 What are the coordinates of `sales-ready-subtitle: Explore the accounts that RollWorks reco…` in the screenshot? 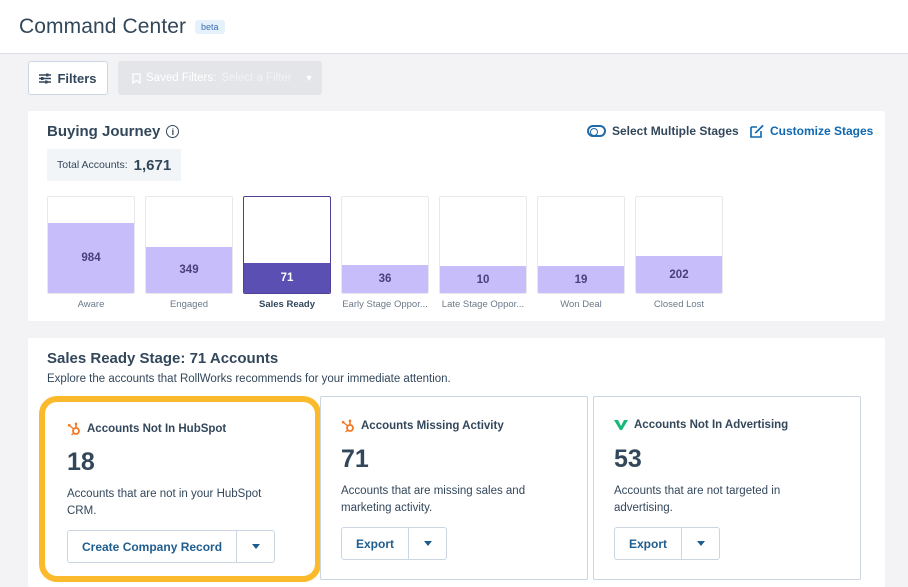 It's located at (249, 379).